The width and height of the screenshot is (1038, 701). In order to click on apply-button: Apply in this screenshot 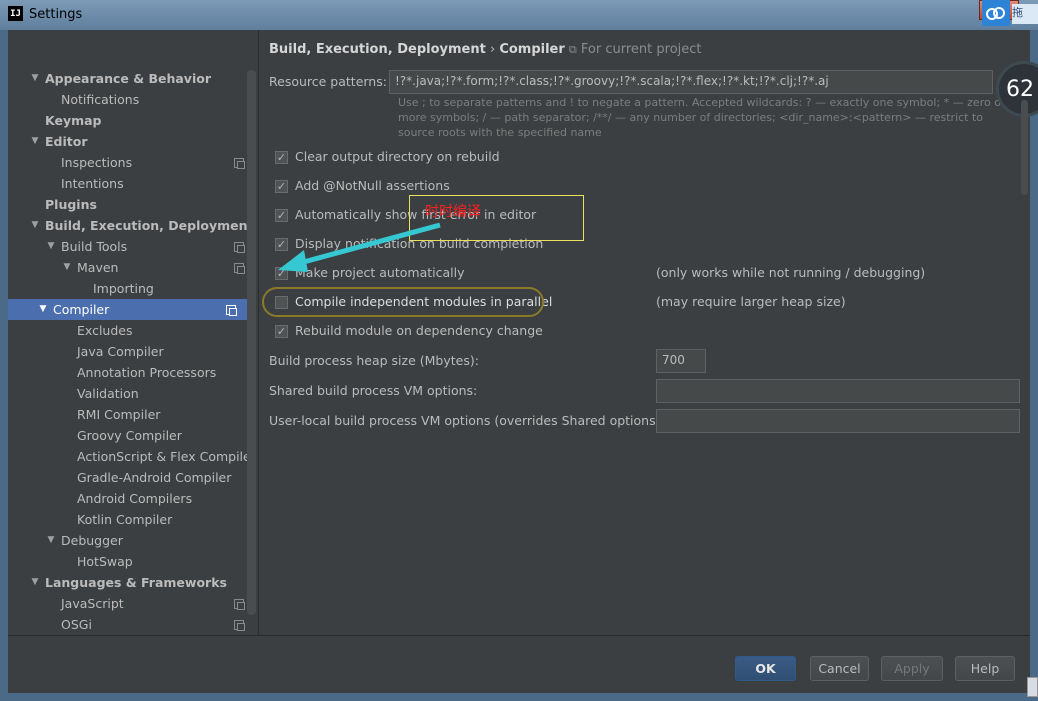, I will do `click(912, 668)`.